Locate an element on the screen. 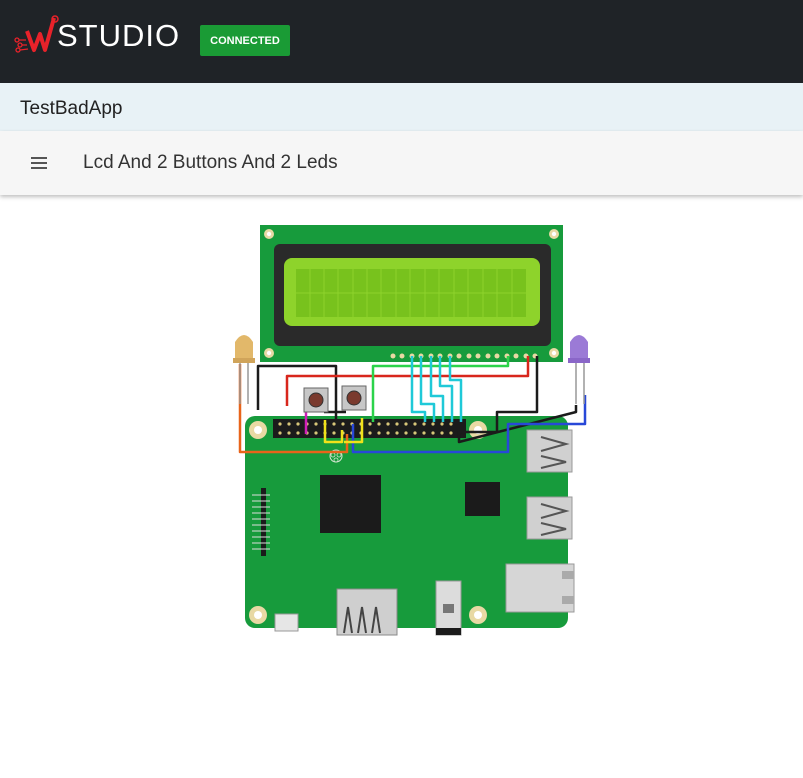  raspberry-pi-board is located at coordinates (410, 526).